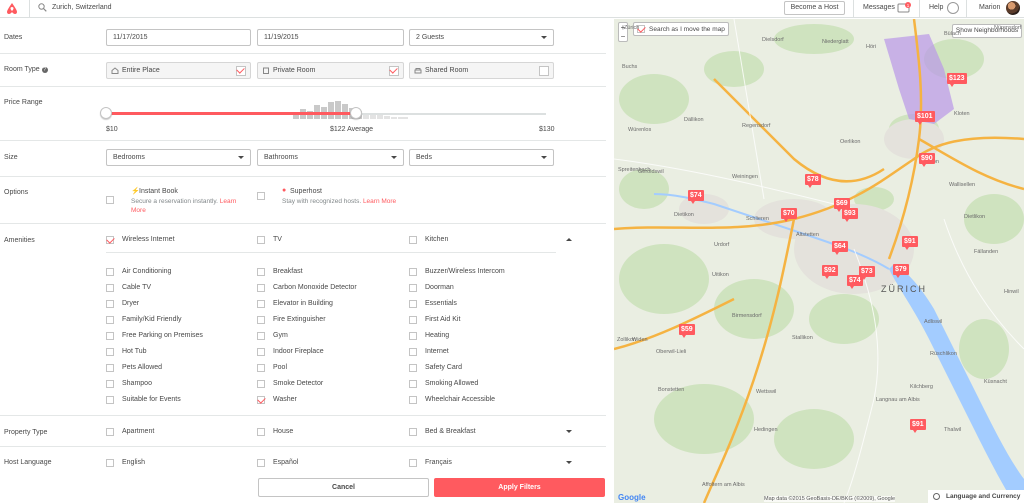 The image size is (1024, 503). What do you see at coordinates (44, 70) in the screenshot?
I see `info-icon: ?` at bounding box center [44, 70].